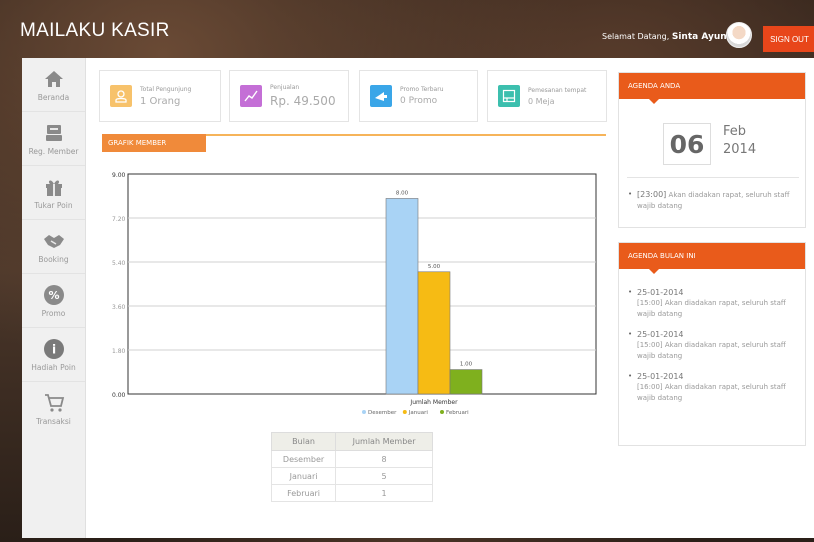  I want to click on stat-value: 0 Promo, so click(419, 101).